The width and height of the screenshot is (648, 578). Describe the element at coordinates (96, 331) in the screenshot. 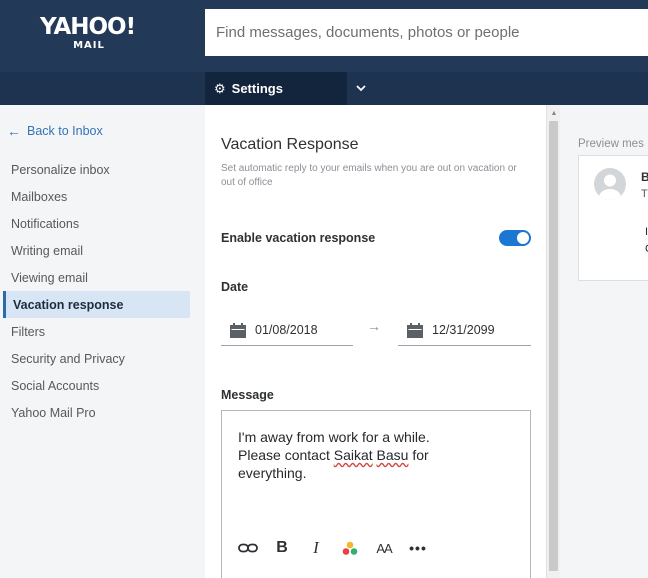

I see `sidebar-item-filters: Filters` at that location.